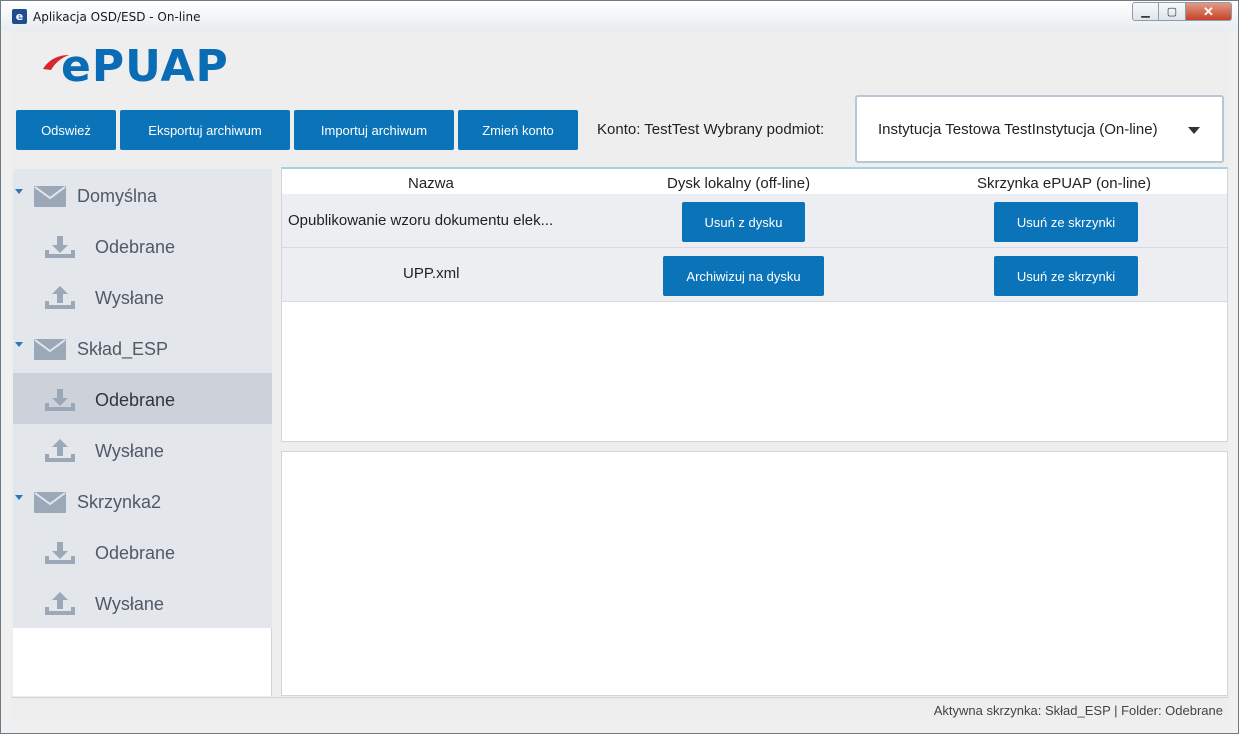 This screenshot has width=1239, height=734. Describe the element at coordinates (66, 130) in the screenshot. I see `refresh-button: Odswież` at that location.